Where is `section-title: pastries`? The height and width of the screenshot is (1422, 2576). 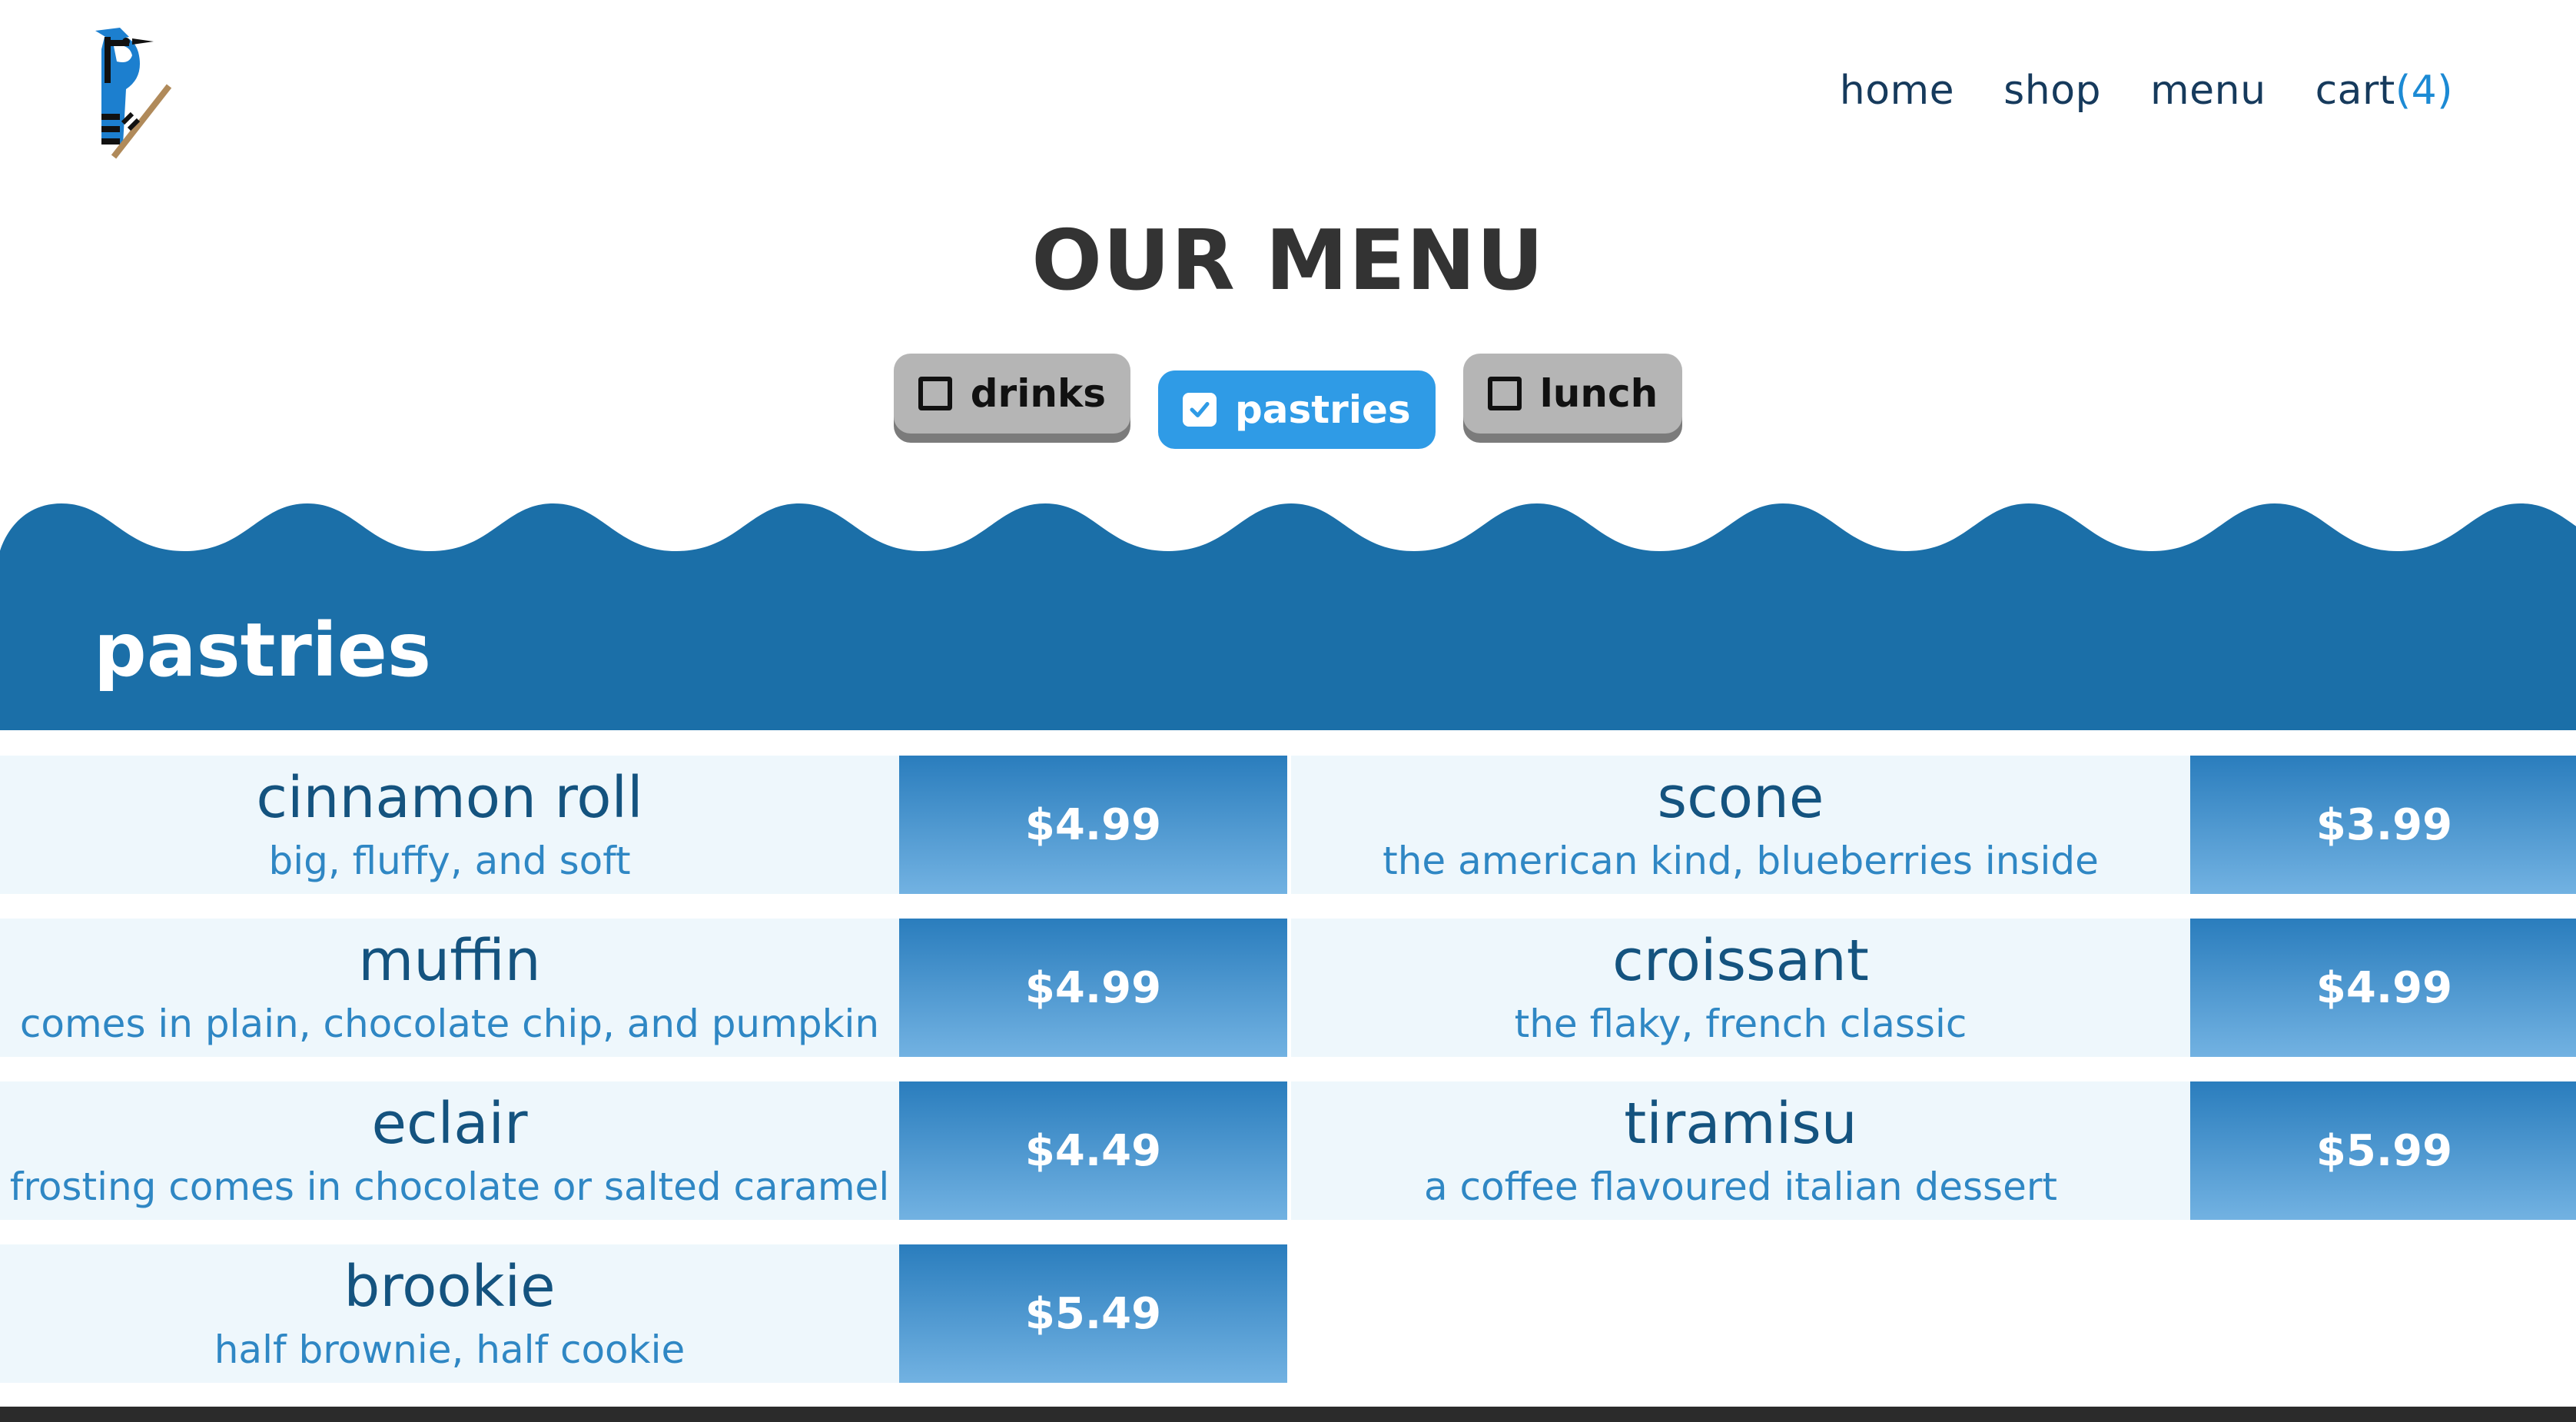 section-title: pastries is located at coordinates (263, 650).